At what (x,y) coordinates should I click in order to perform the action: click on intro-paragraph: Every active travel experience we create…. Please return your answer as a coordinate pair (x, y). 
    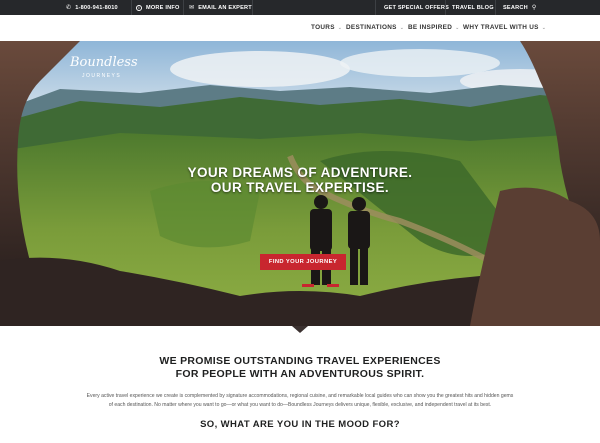
    Looking at the image, I should click on (300, 400).